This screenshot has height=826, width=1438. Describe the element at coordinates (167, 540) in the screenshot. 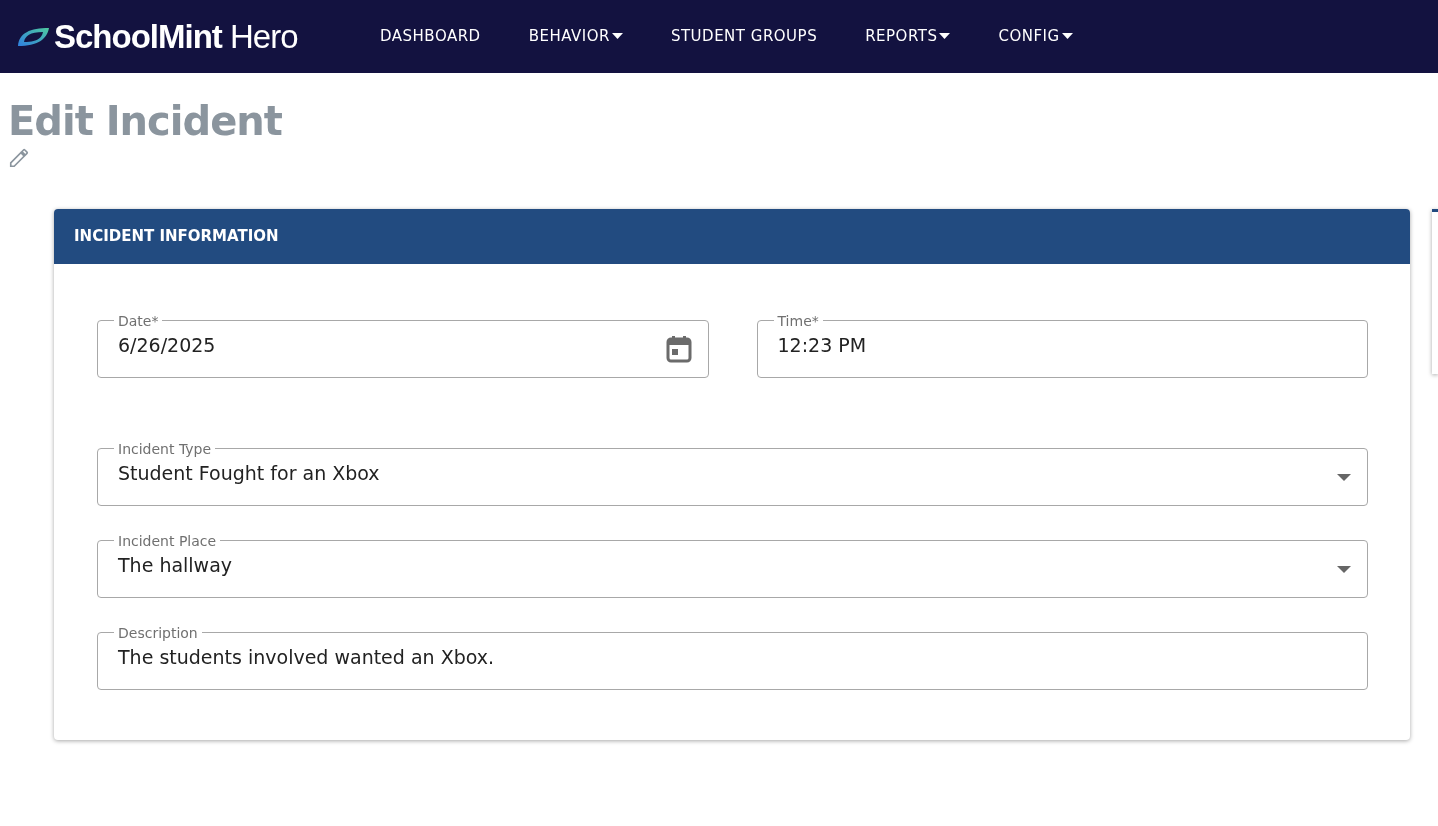

I see `field-label: Incident Place` at that location.